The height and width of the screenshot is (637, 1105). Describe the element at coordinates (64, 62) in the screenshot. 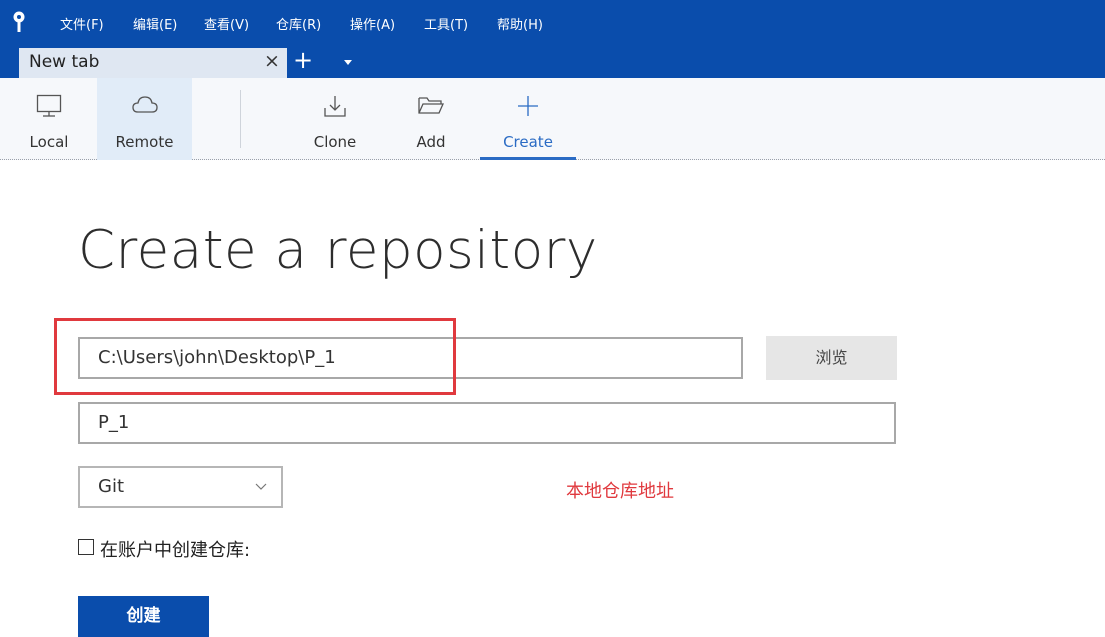

I see `tab-title: New tab` at that location.